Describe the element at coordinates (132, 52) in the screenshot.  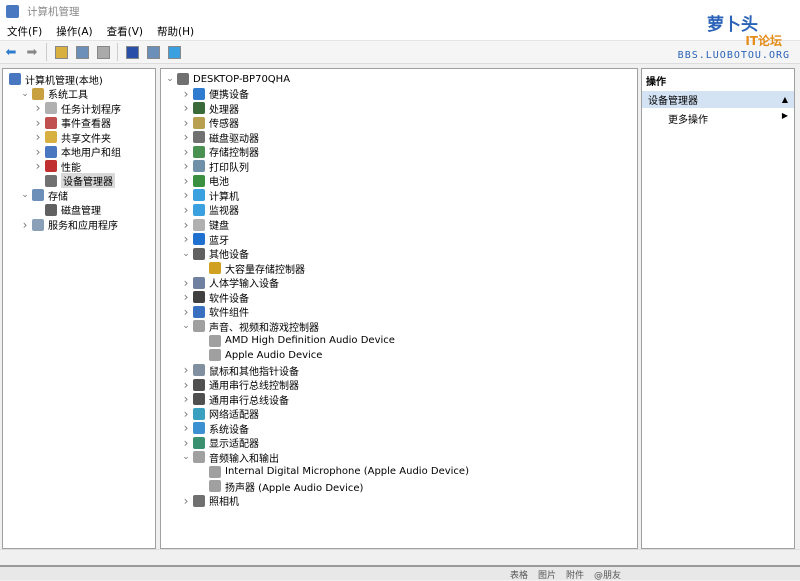
I see `help-button` at that location.